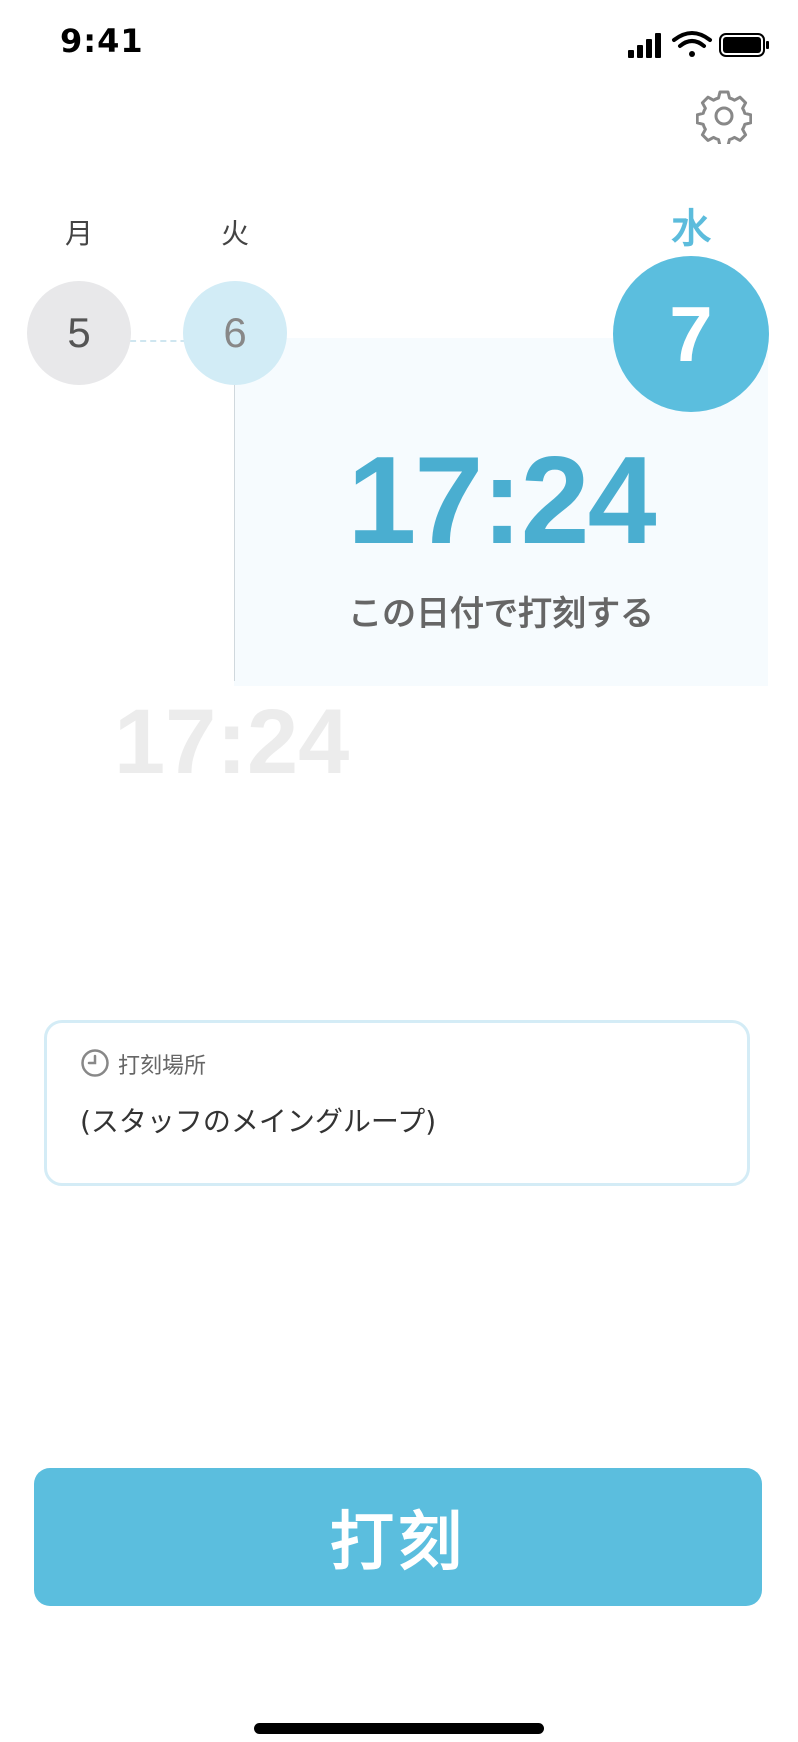 This screenshot has width=798, height=1742. I want to click on status-time: 9:41, so click(102, 41).